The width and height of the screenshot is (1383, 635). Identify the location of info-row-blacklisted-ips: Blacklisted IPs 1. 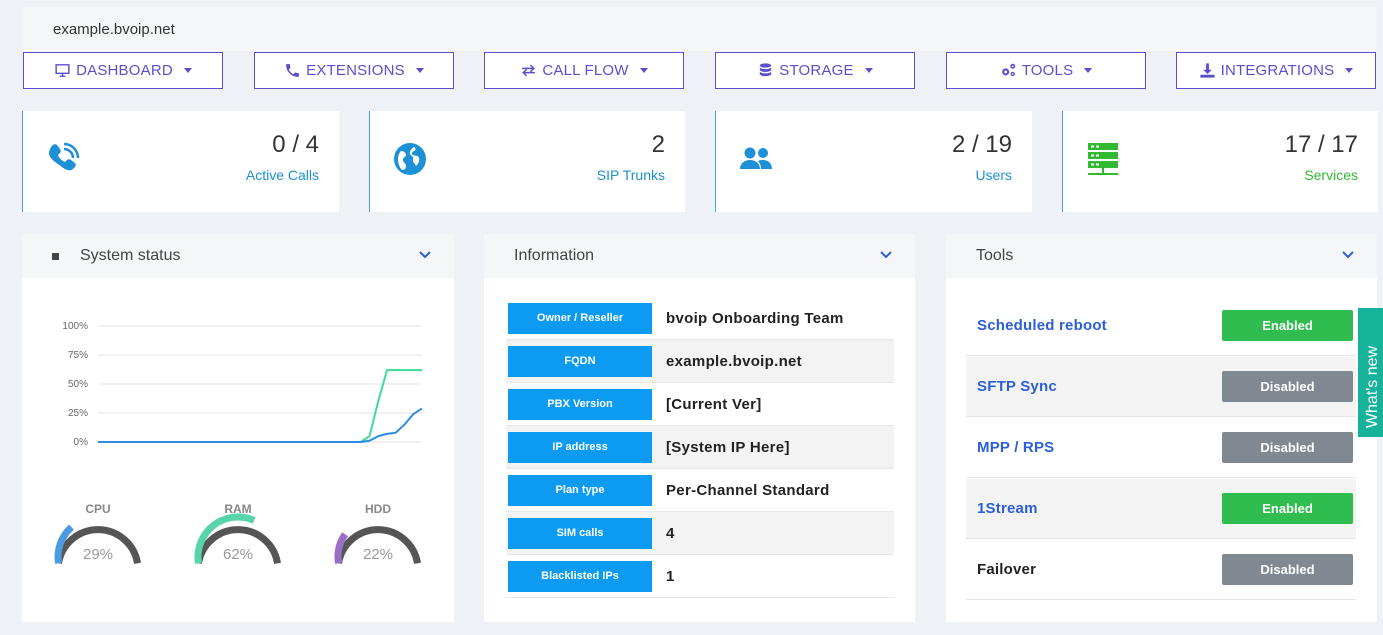
(700, 576).